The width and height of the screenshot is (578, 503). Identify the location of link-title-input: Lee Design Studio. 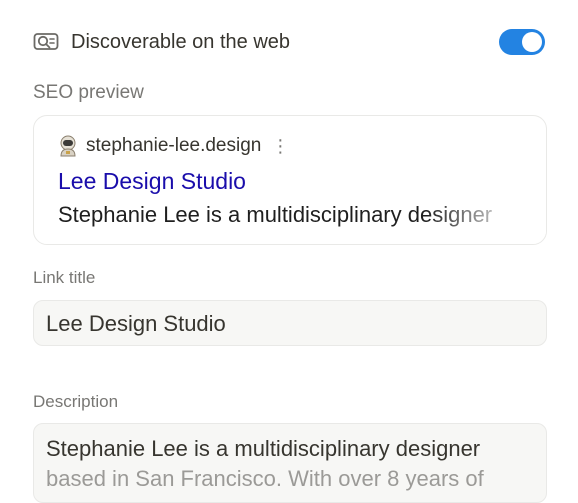
(290, 323).